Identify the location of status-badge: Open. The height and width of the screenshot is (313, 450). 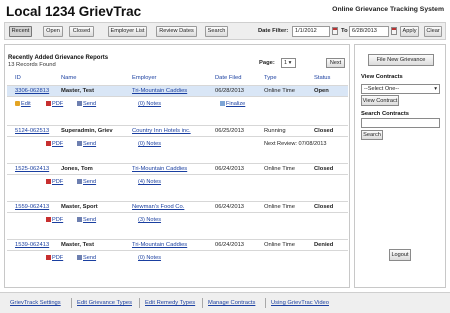
(321, 91).